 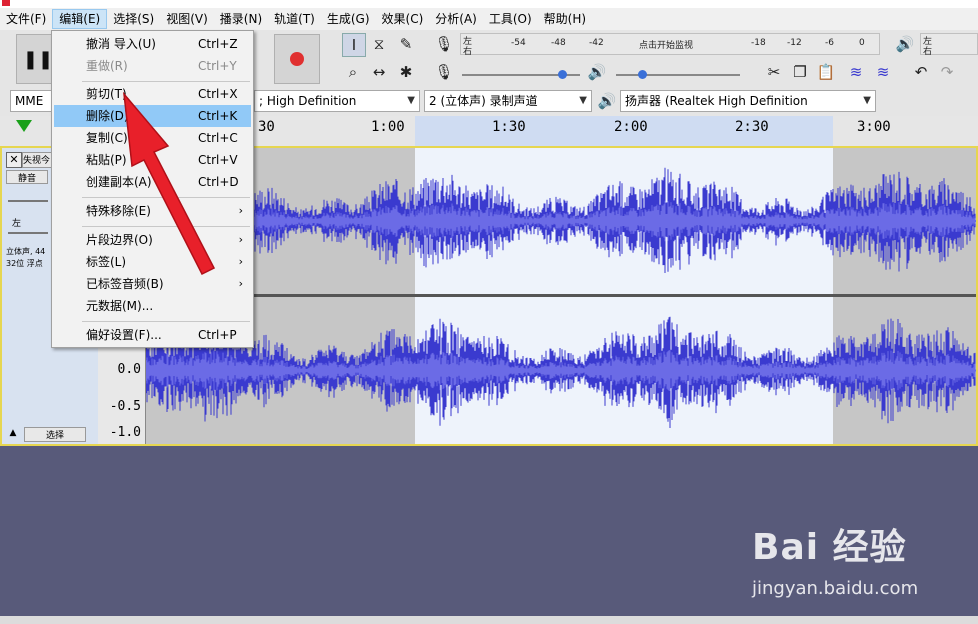 I want to click on zoom-tool-icon: ⌕, so click(x=353, y=72).